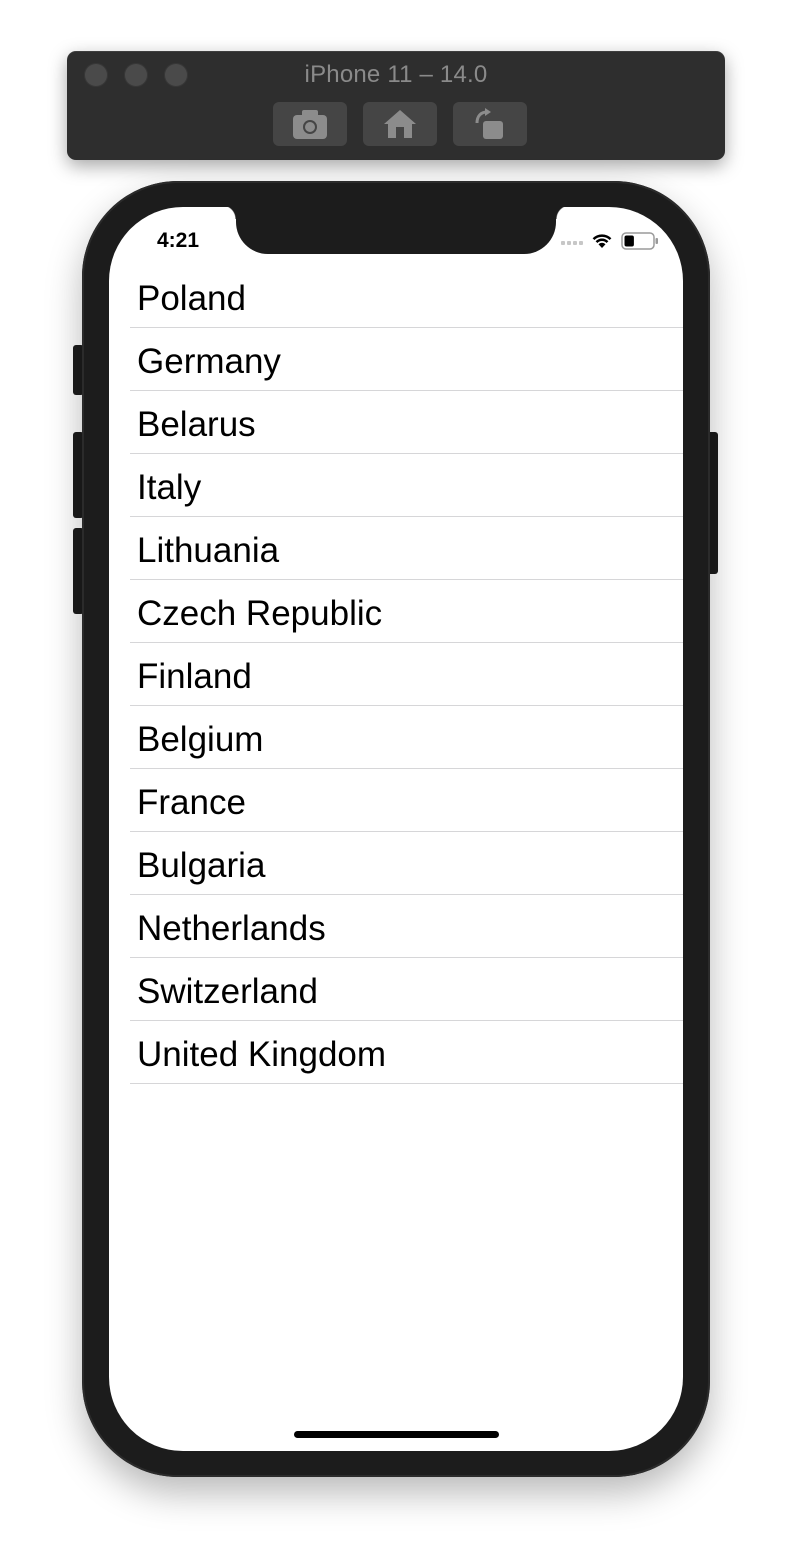 This screenshot has height=1562, width=792. I want to click on camera-icon, so click(310, 124).